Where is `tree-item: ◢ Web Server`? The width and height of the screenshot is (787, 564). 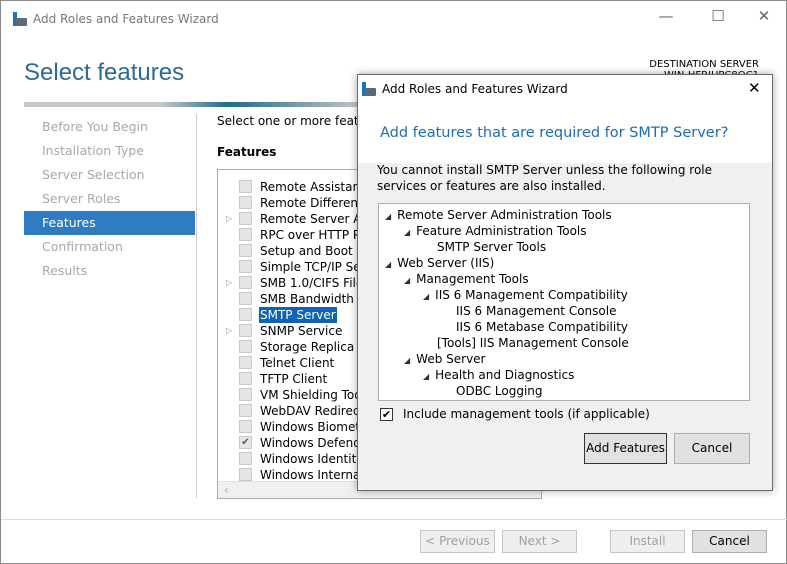 tree-item: ◢ Web Server is located at coordinates (444, 359).